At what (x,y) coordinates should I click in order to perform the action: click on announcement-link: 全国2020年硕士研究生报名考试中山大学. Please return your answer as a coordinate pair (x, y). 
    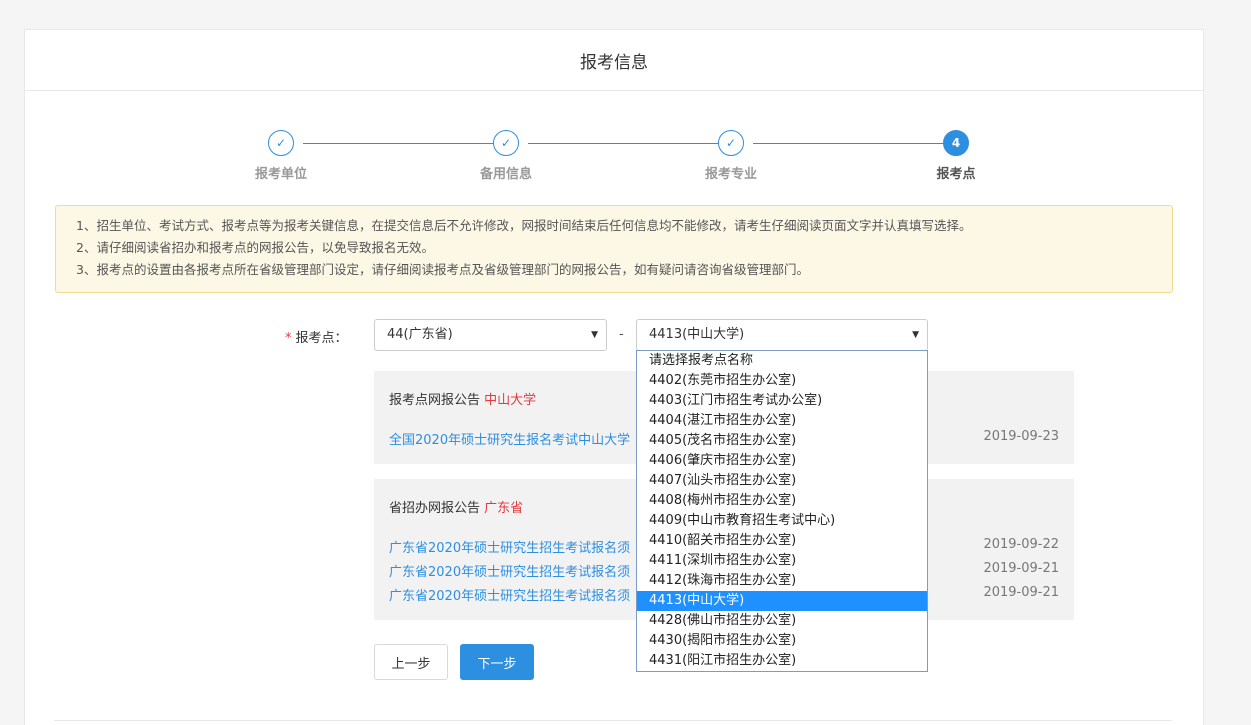
    Looking at the image, I should click on (509, 438).